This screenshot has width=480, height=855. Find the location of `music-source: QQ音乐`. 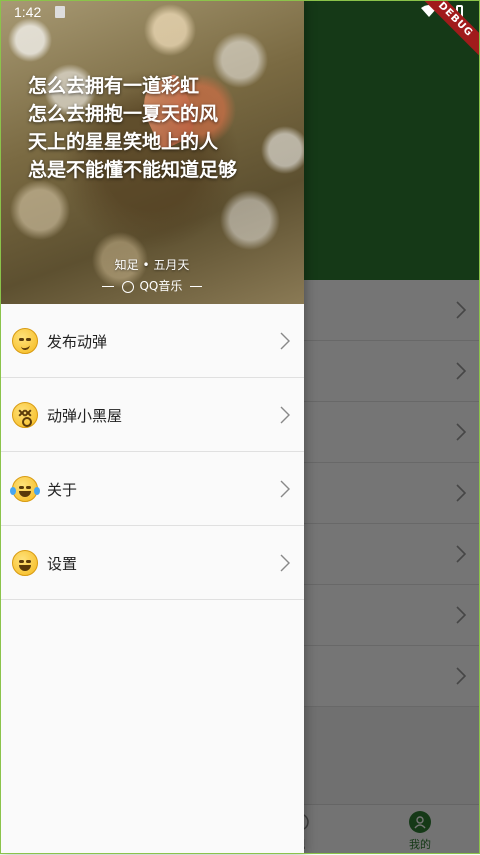

music-source: QQ音乐 is located at coordinates (152, 285).